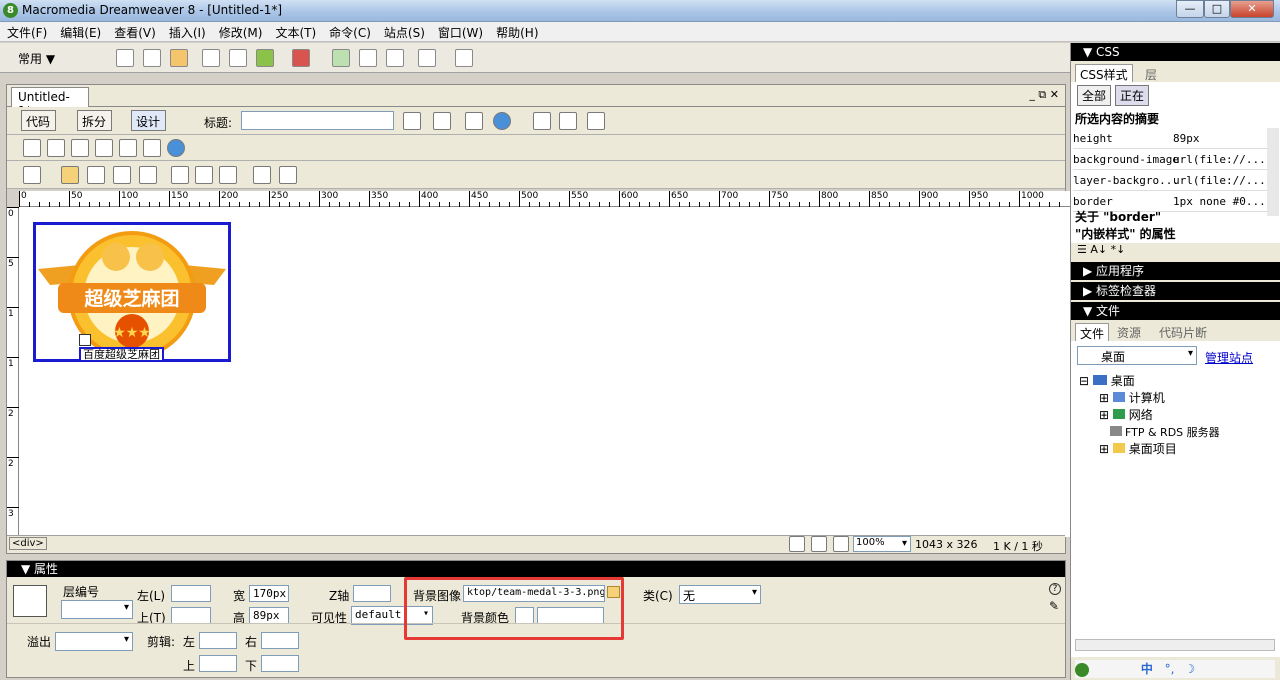  What do you see at coordinates (841, 544) in the screenshot?
I see `zoom-tool-icon` at bounding box center [841, 544].